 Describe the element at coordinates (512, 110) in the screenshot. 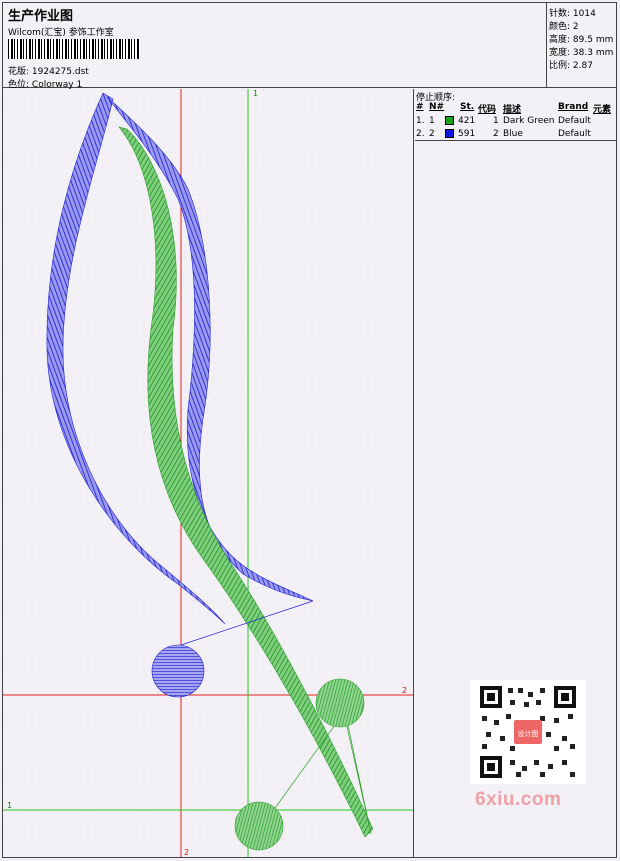

I see `col-header-desc: 描述` at that location.